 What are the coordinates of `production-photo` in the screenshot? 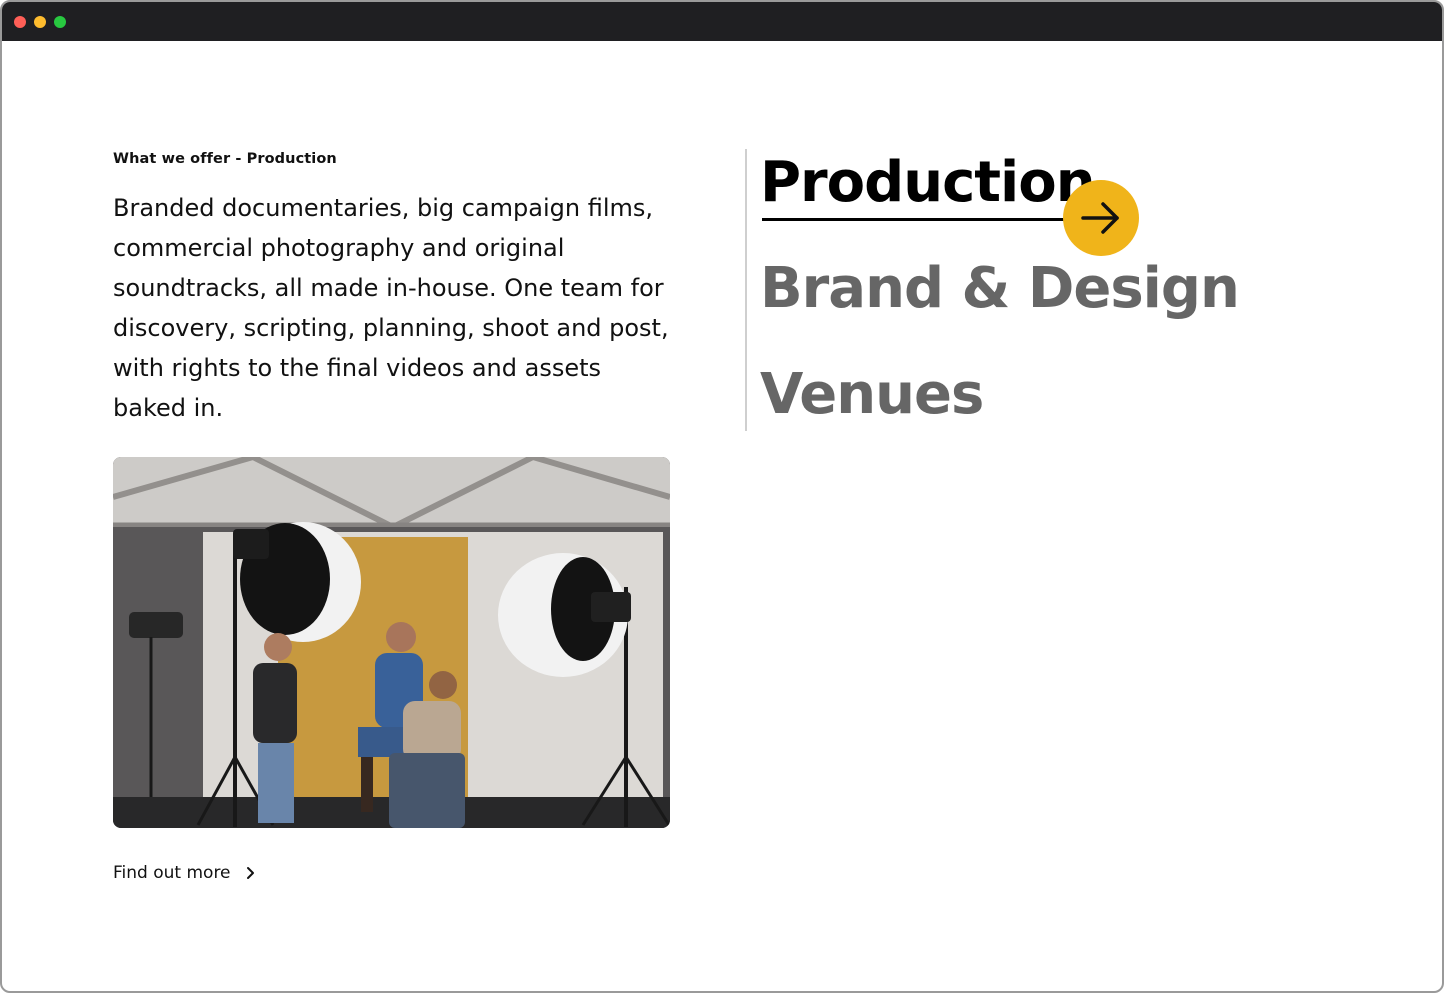 It's located at (391, 642).